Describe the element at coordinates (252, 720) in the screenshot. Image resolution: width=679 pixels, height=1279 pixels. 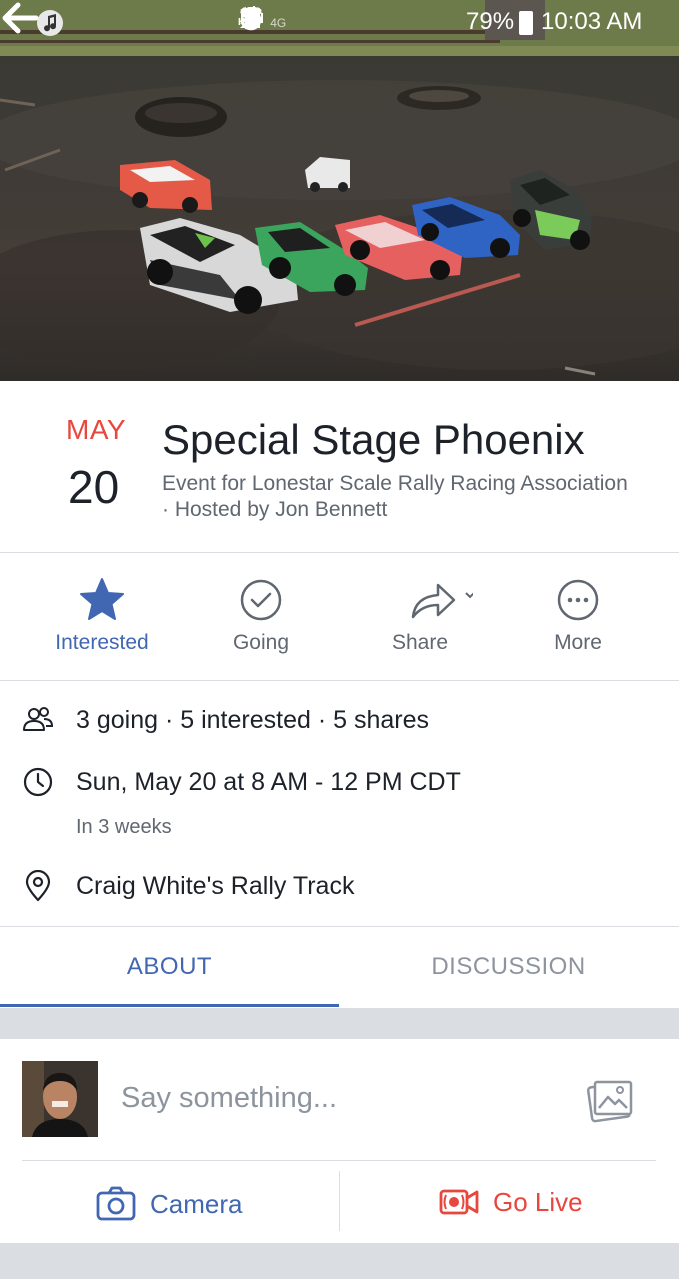
I see `attendance-stats: 3 going · 5 interested · 5 shares` at that location.